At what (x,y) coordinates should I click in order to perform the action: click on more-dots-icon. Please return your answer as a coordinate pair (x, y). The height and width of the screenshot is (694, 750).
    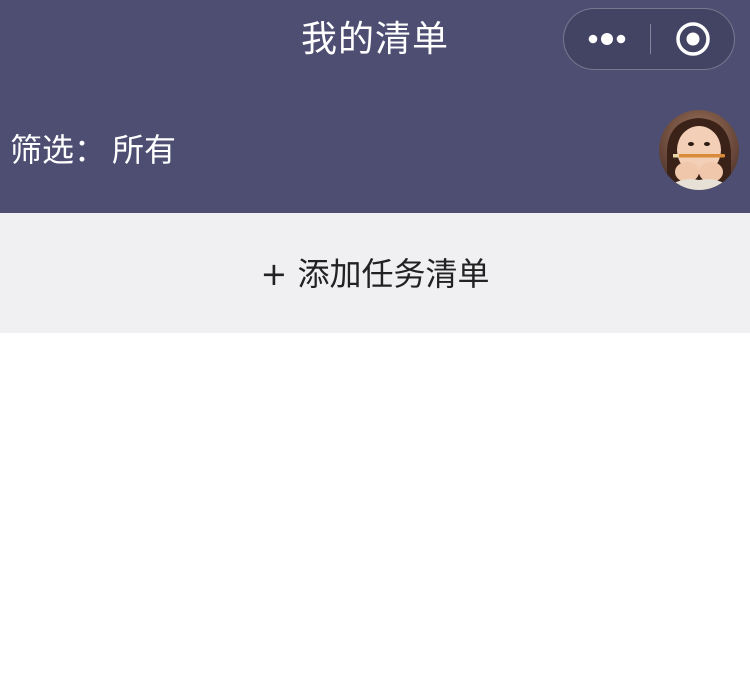
    Looking at the image, I should click on (607, 39).